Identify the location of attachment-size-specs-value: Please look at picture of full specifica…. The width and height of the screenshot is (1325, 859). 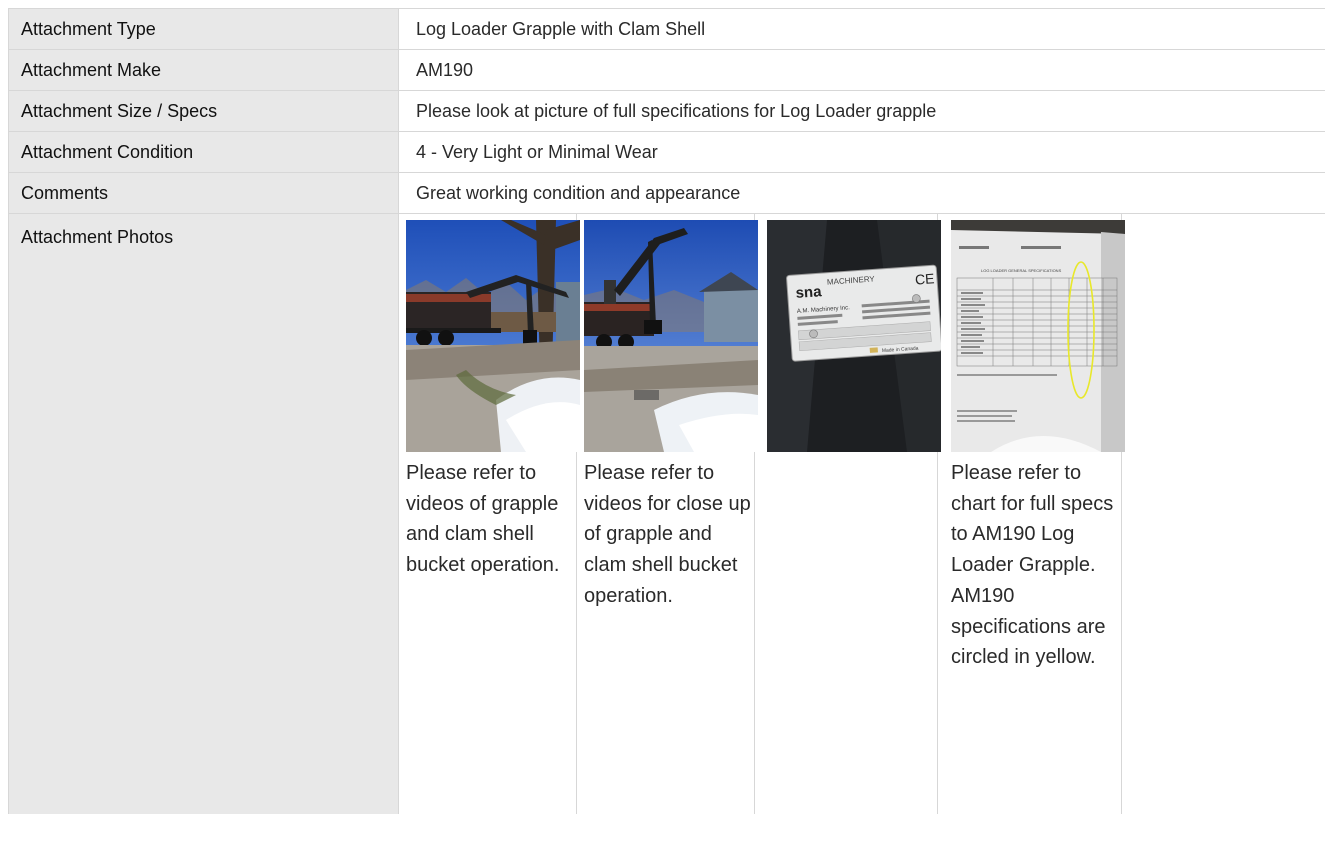
(676, 110).